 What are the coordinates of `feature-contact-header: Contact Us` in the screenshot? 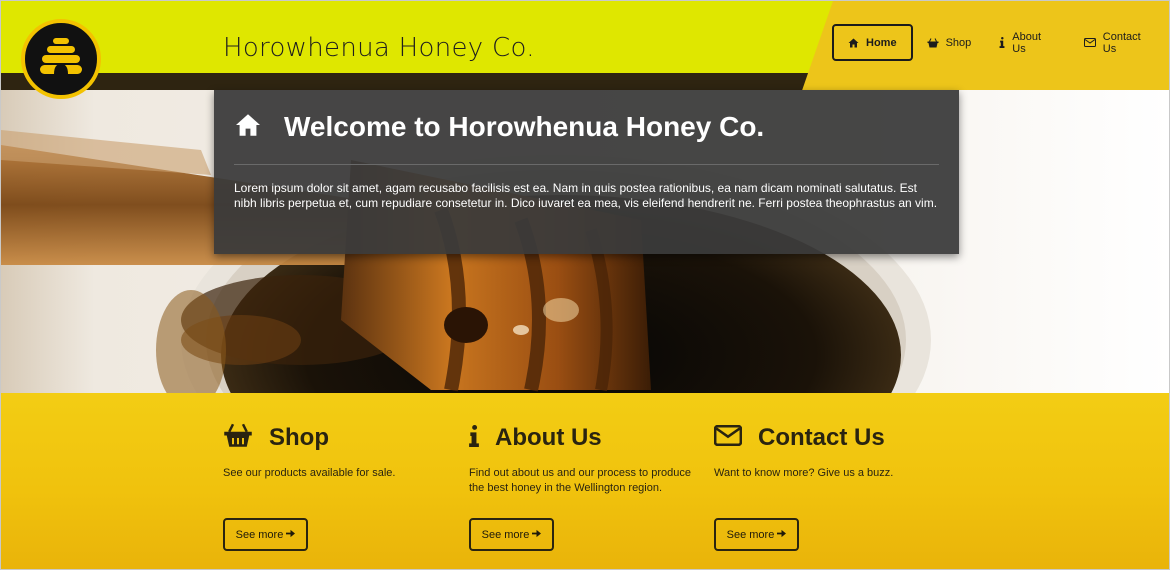 It's located at (828, 438).